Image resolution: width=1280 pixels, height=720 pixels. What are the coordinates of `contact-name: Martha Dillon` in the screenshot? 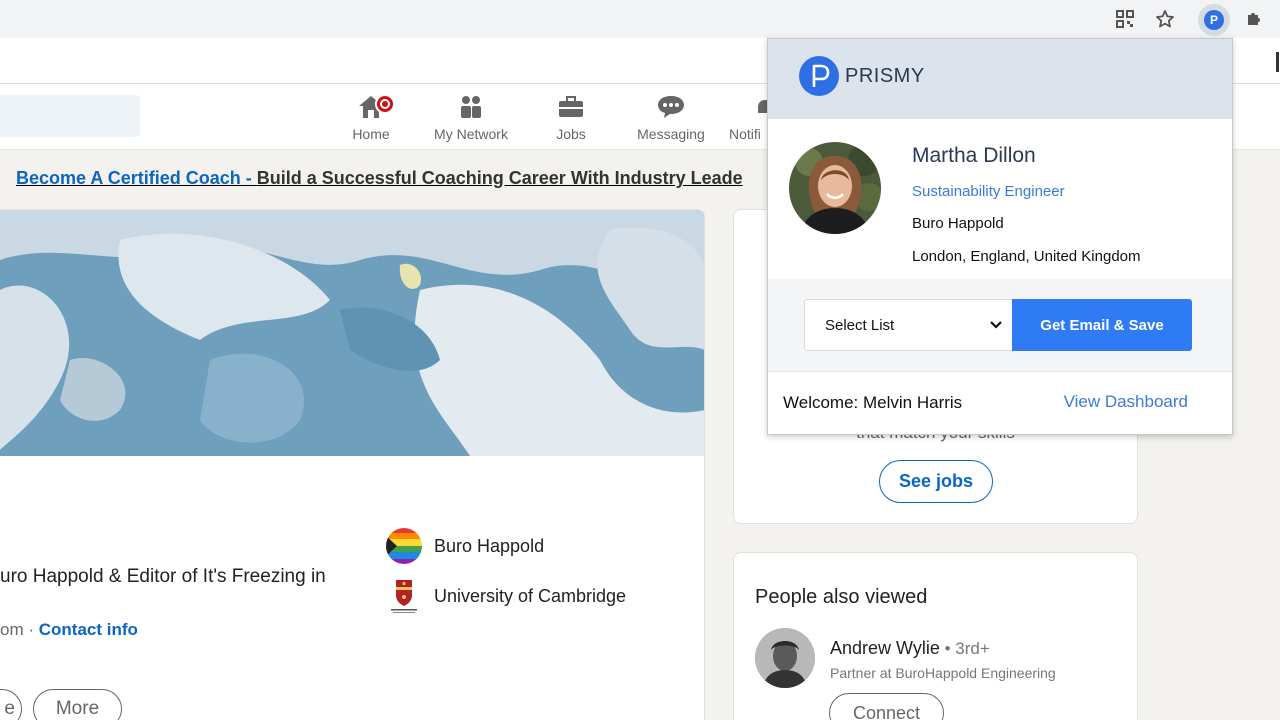 It's located at (974, 155).